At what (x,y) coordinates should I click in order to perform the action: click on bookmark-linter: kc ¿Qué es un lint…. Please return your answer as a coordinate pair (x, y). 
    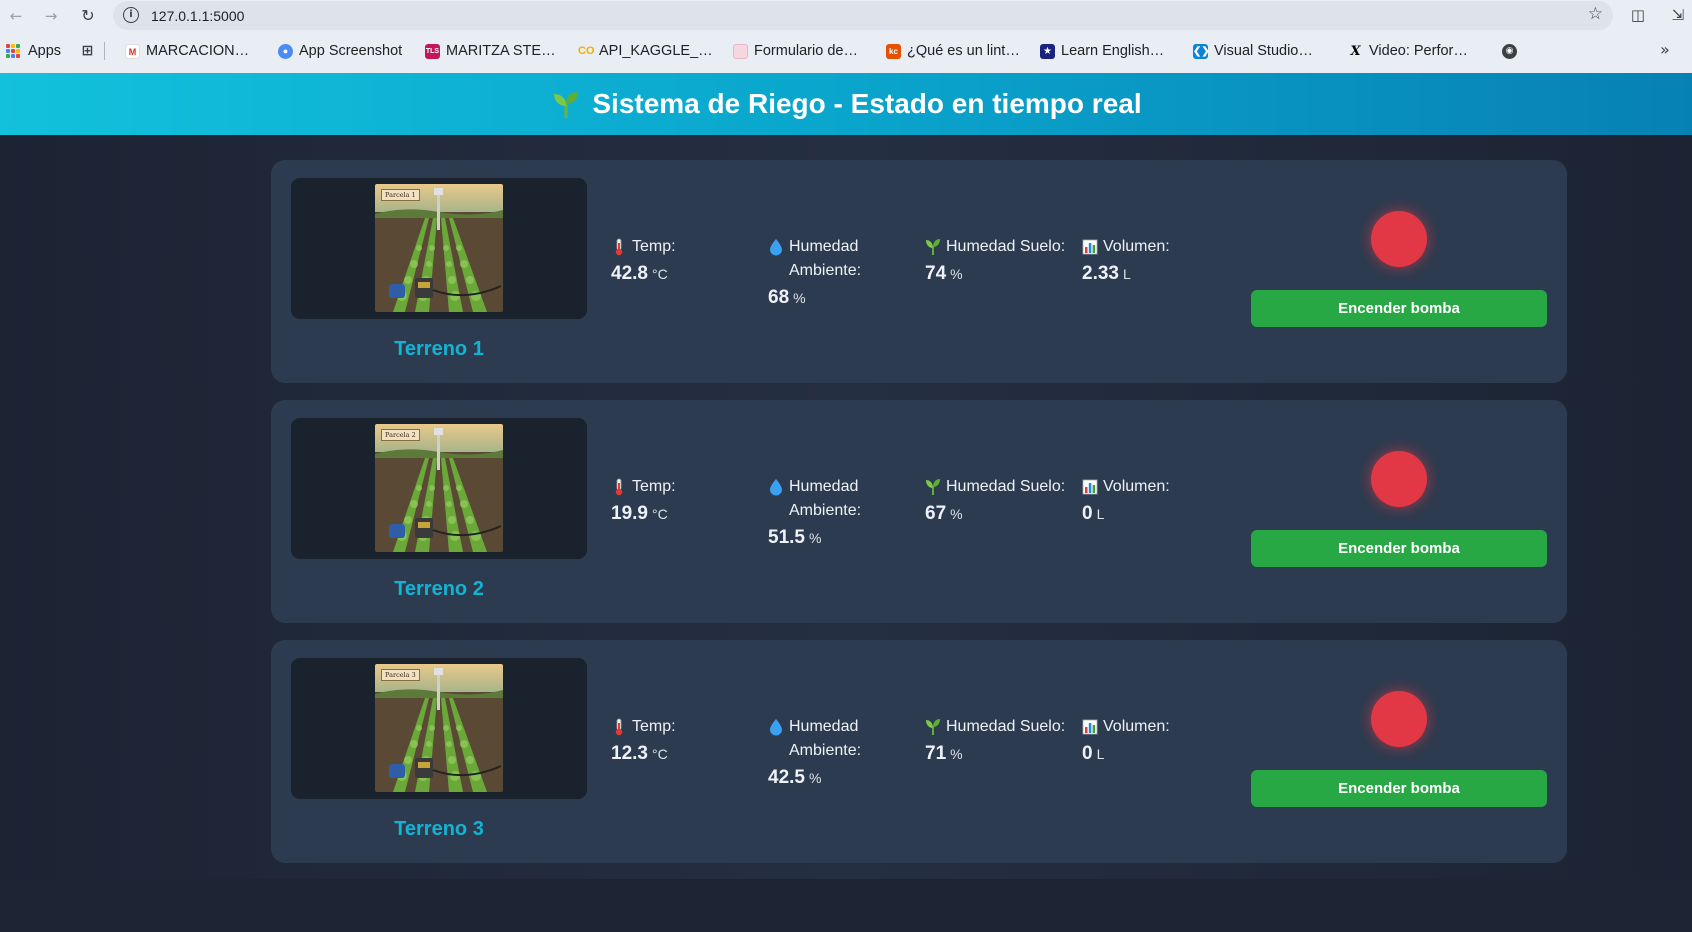
    Looking at the image, I should click on (953, 51).